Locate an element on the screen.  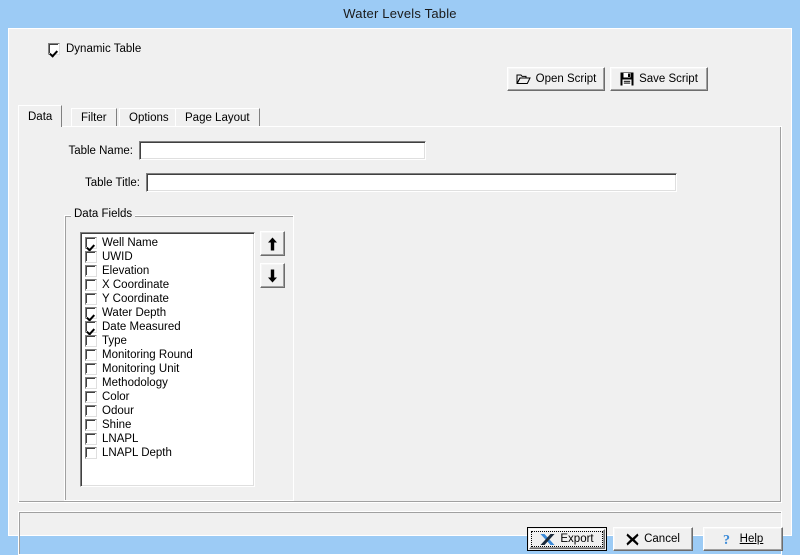
dynamic-table-checkbox: Dynamic Table is located at coordinates (94, 49).